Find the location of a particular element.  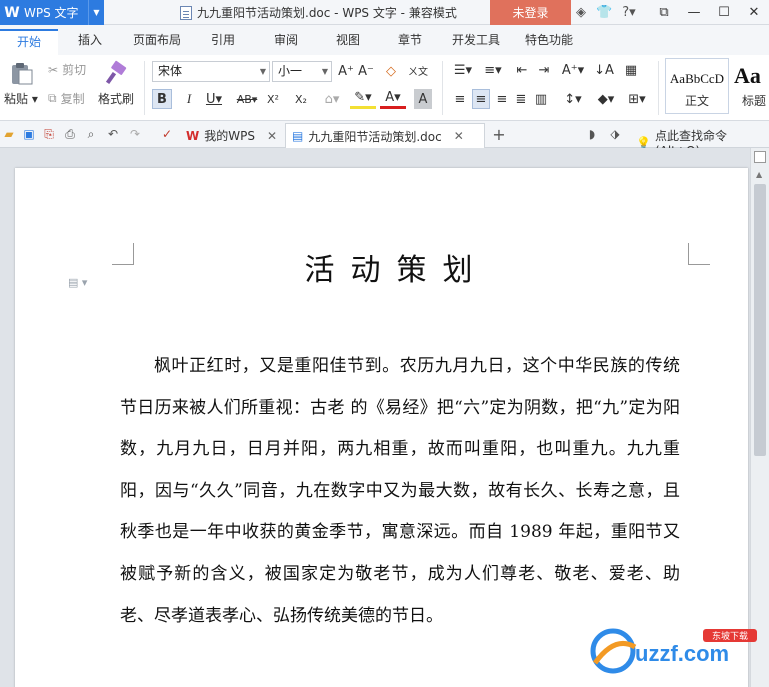

table-grid-icon: ▦ is located at coordinates (631, 70).